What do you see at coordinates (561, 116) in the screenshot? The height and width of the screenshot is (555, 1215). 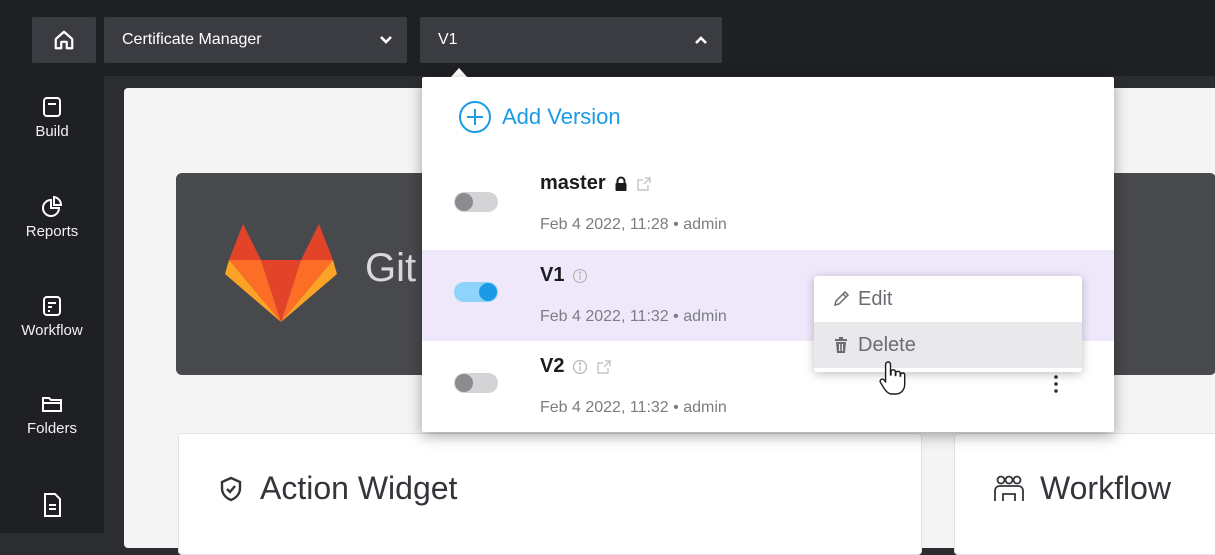 I see `add-version-label: Add Version` at bounding box center [561, 116].